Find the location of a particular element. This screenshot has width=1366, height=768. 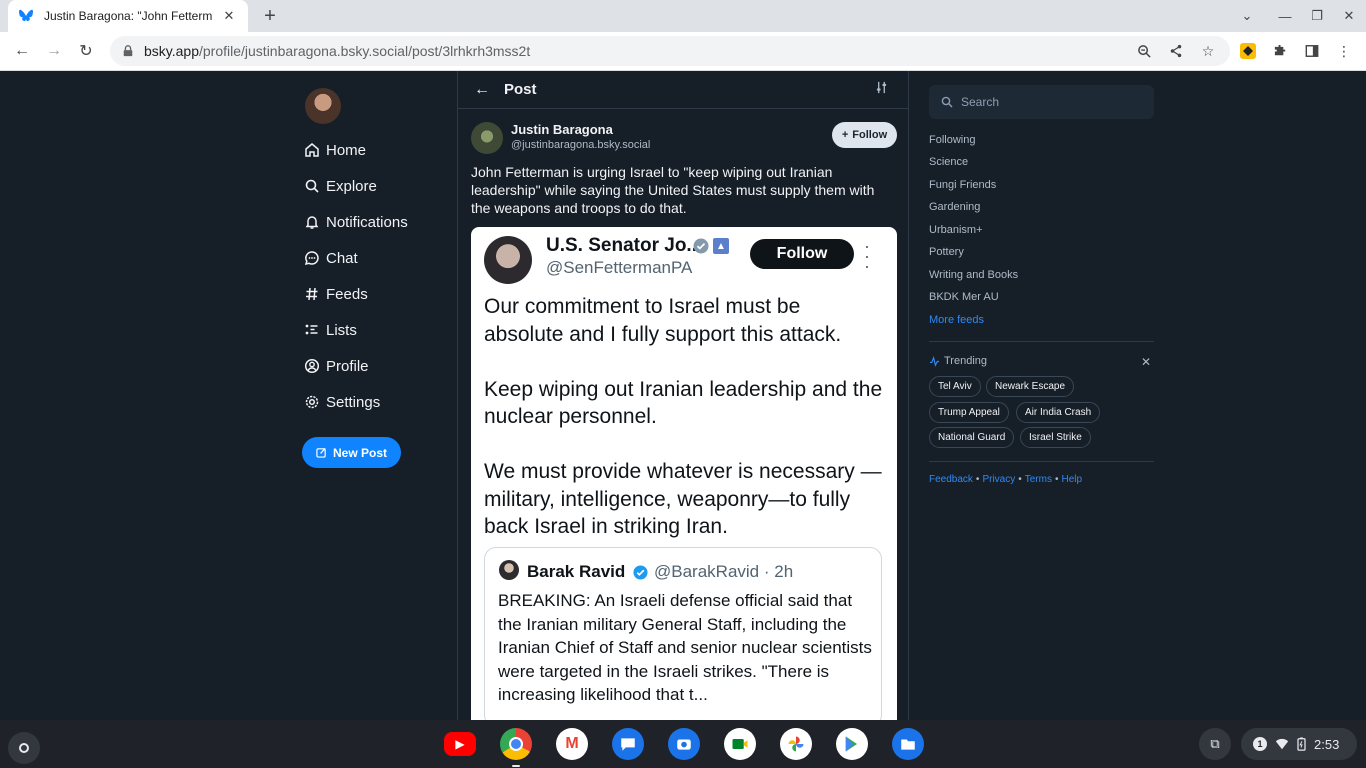

chrome-menu-icon: ⋮ is located at coordinates (1344, 51).